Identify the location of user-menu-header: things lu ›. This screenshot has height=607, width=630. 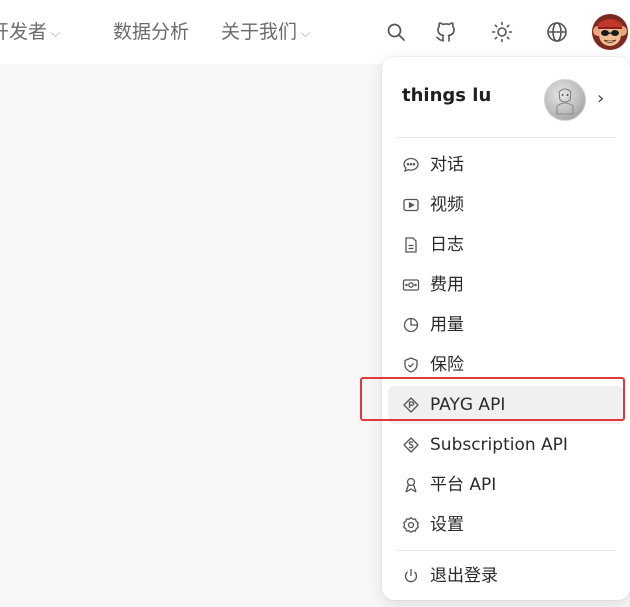
(506, 97).